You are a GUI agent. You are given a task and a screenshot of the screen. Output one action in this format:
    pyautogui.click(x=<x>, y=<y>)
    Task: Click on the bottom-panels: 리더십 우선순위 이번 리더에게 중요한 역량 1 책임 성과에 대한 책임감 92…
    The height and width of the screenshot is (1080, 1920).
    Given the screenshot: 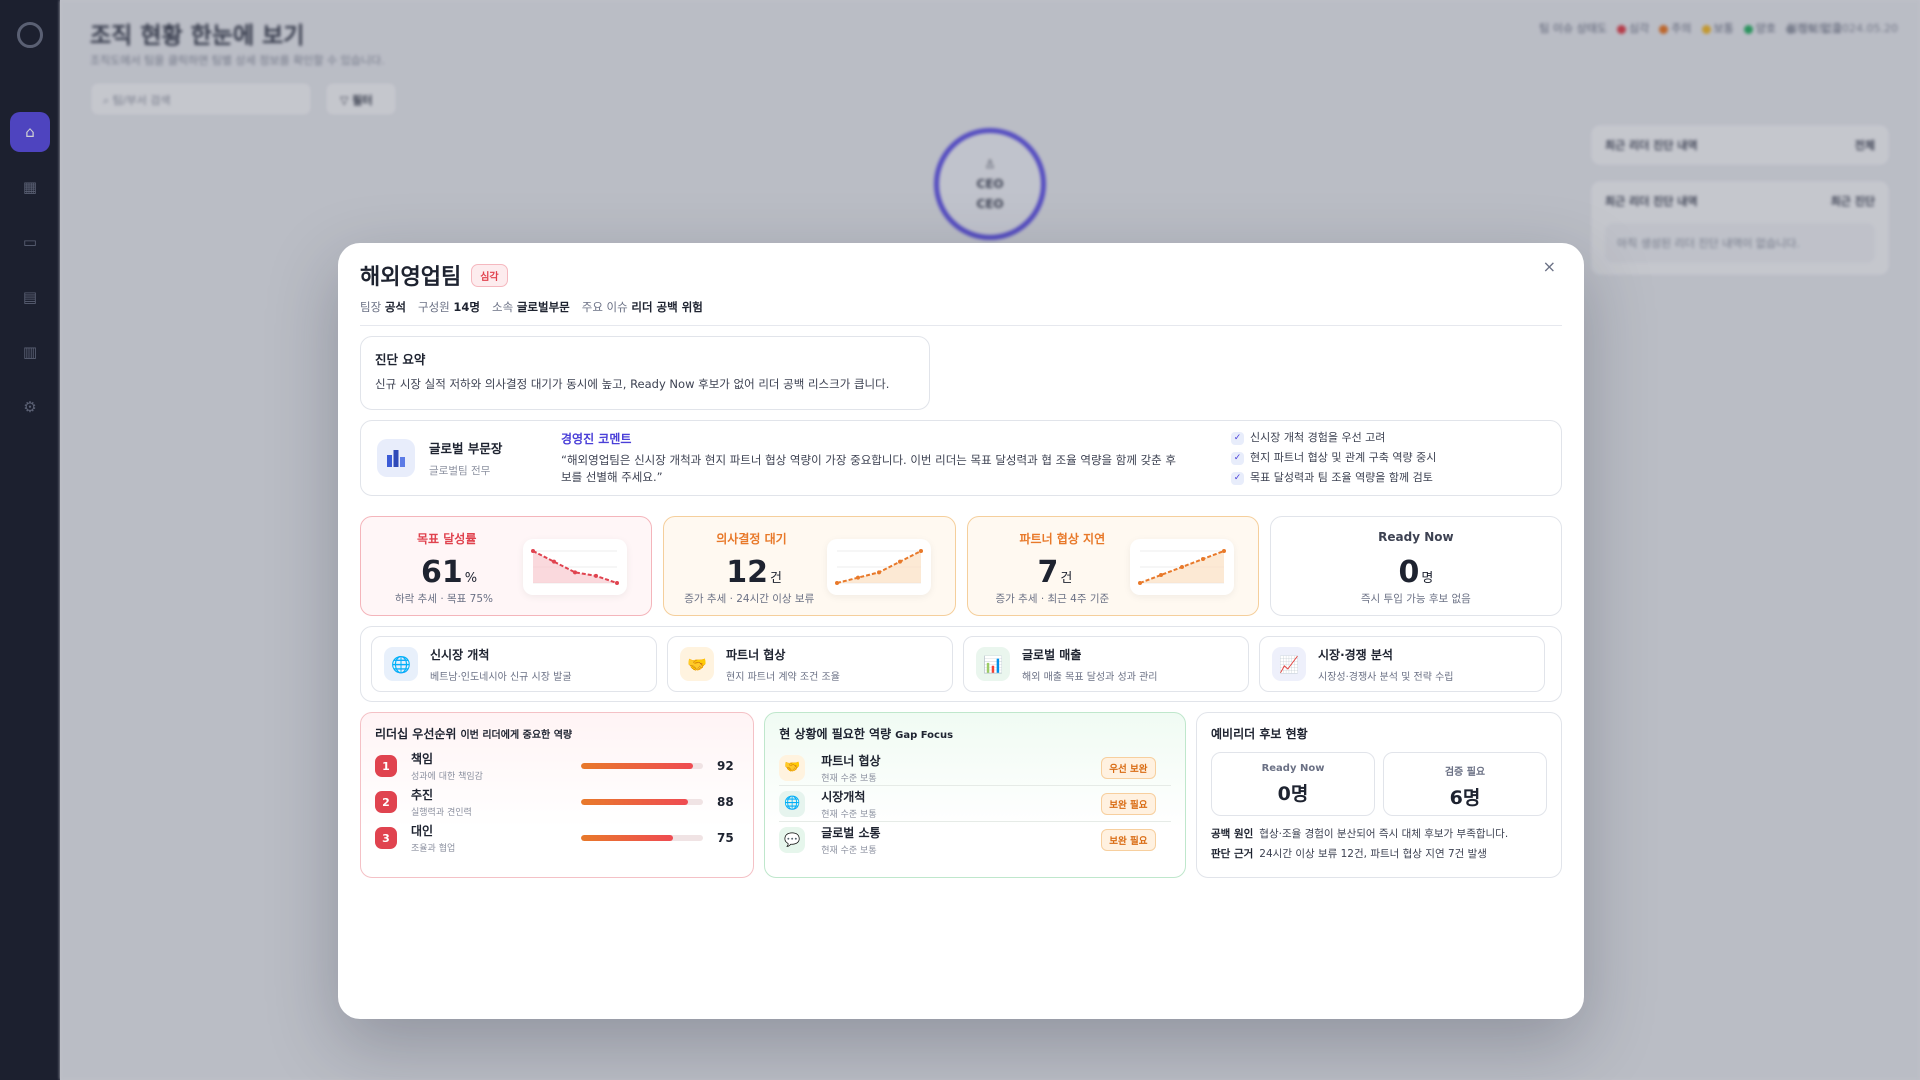 What is the action you would take?
    pyautogui.click(x=961, y=795)
    